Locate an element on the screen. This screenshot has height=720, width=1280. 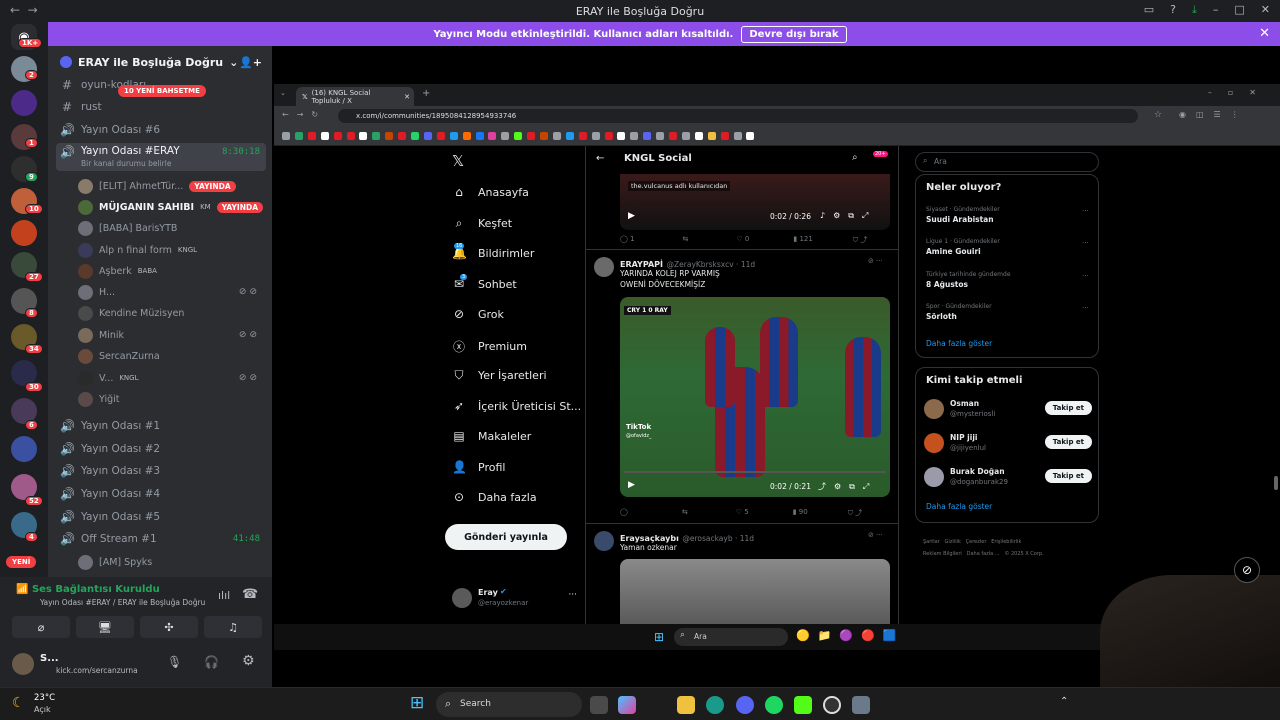
trend-item: Spor · Gündemdekiler Sörloth is located at coordinates (959, 312).